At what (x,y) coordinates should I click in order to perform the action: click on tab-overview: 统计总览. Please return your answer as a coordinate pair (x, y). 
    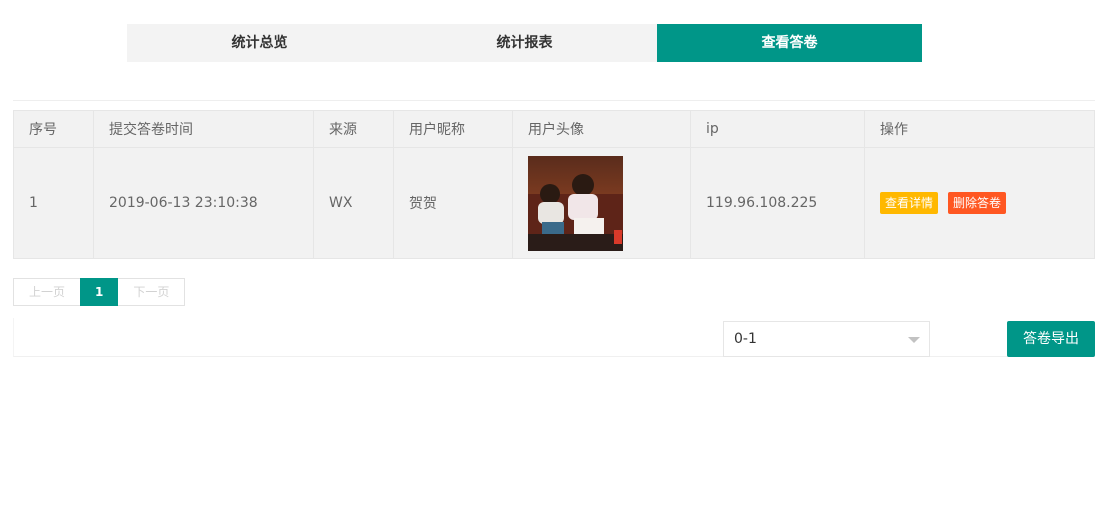
    Looking at the image, I should click on (259, 43).